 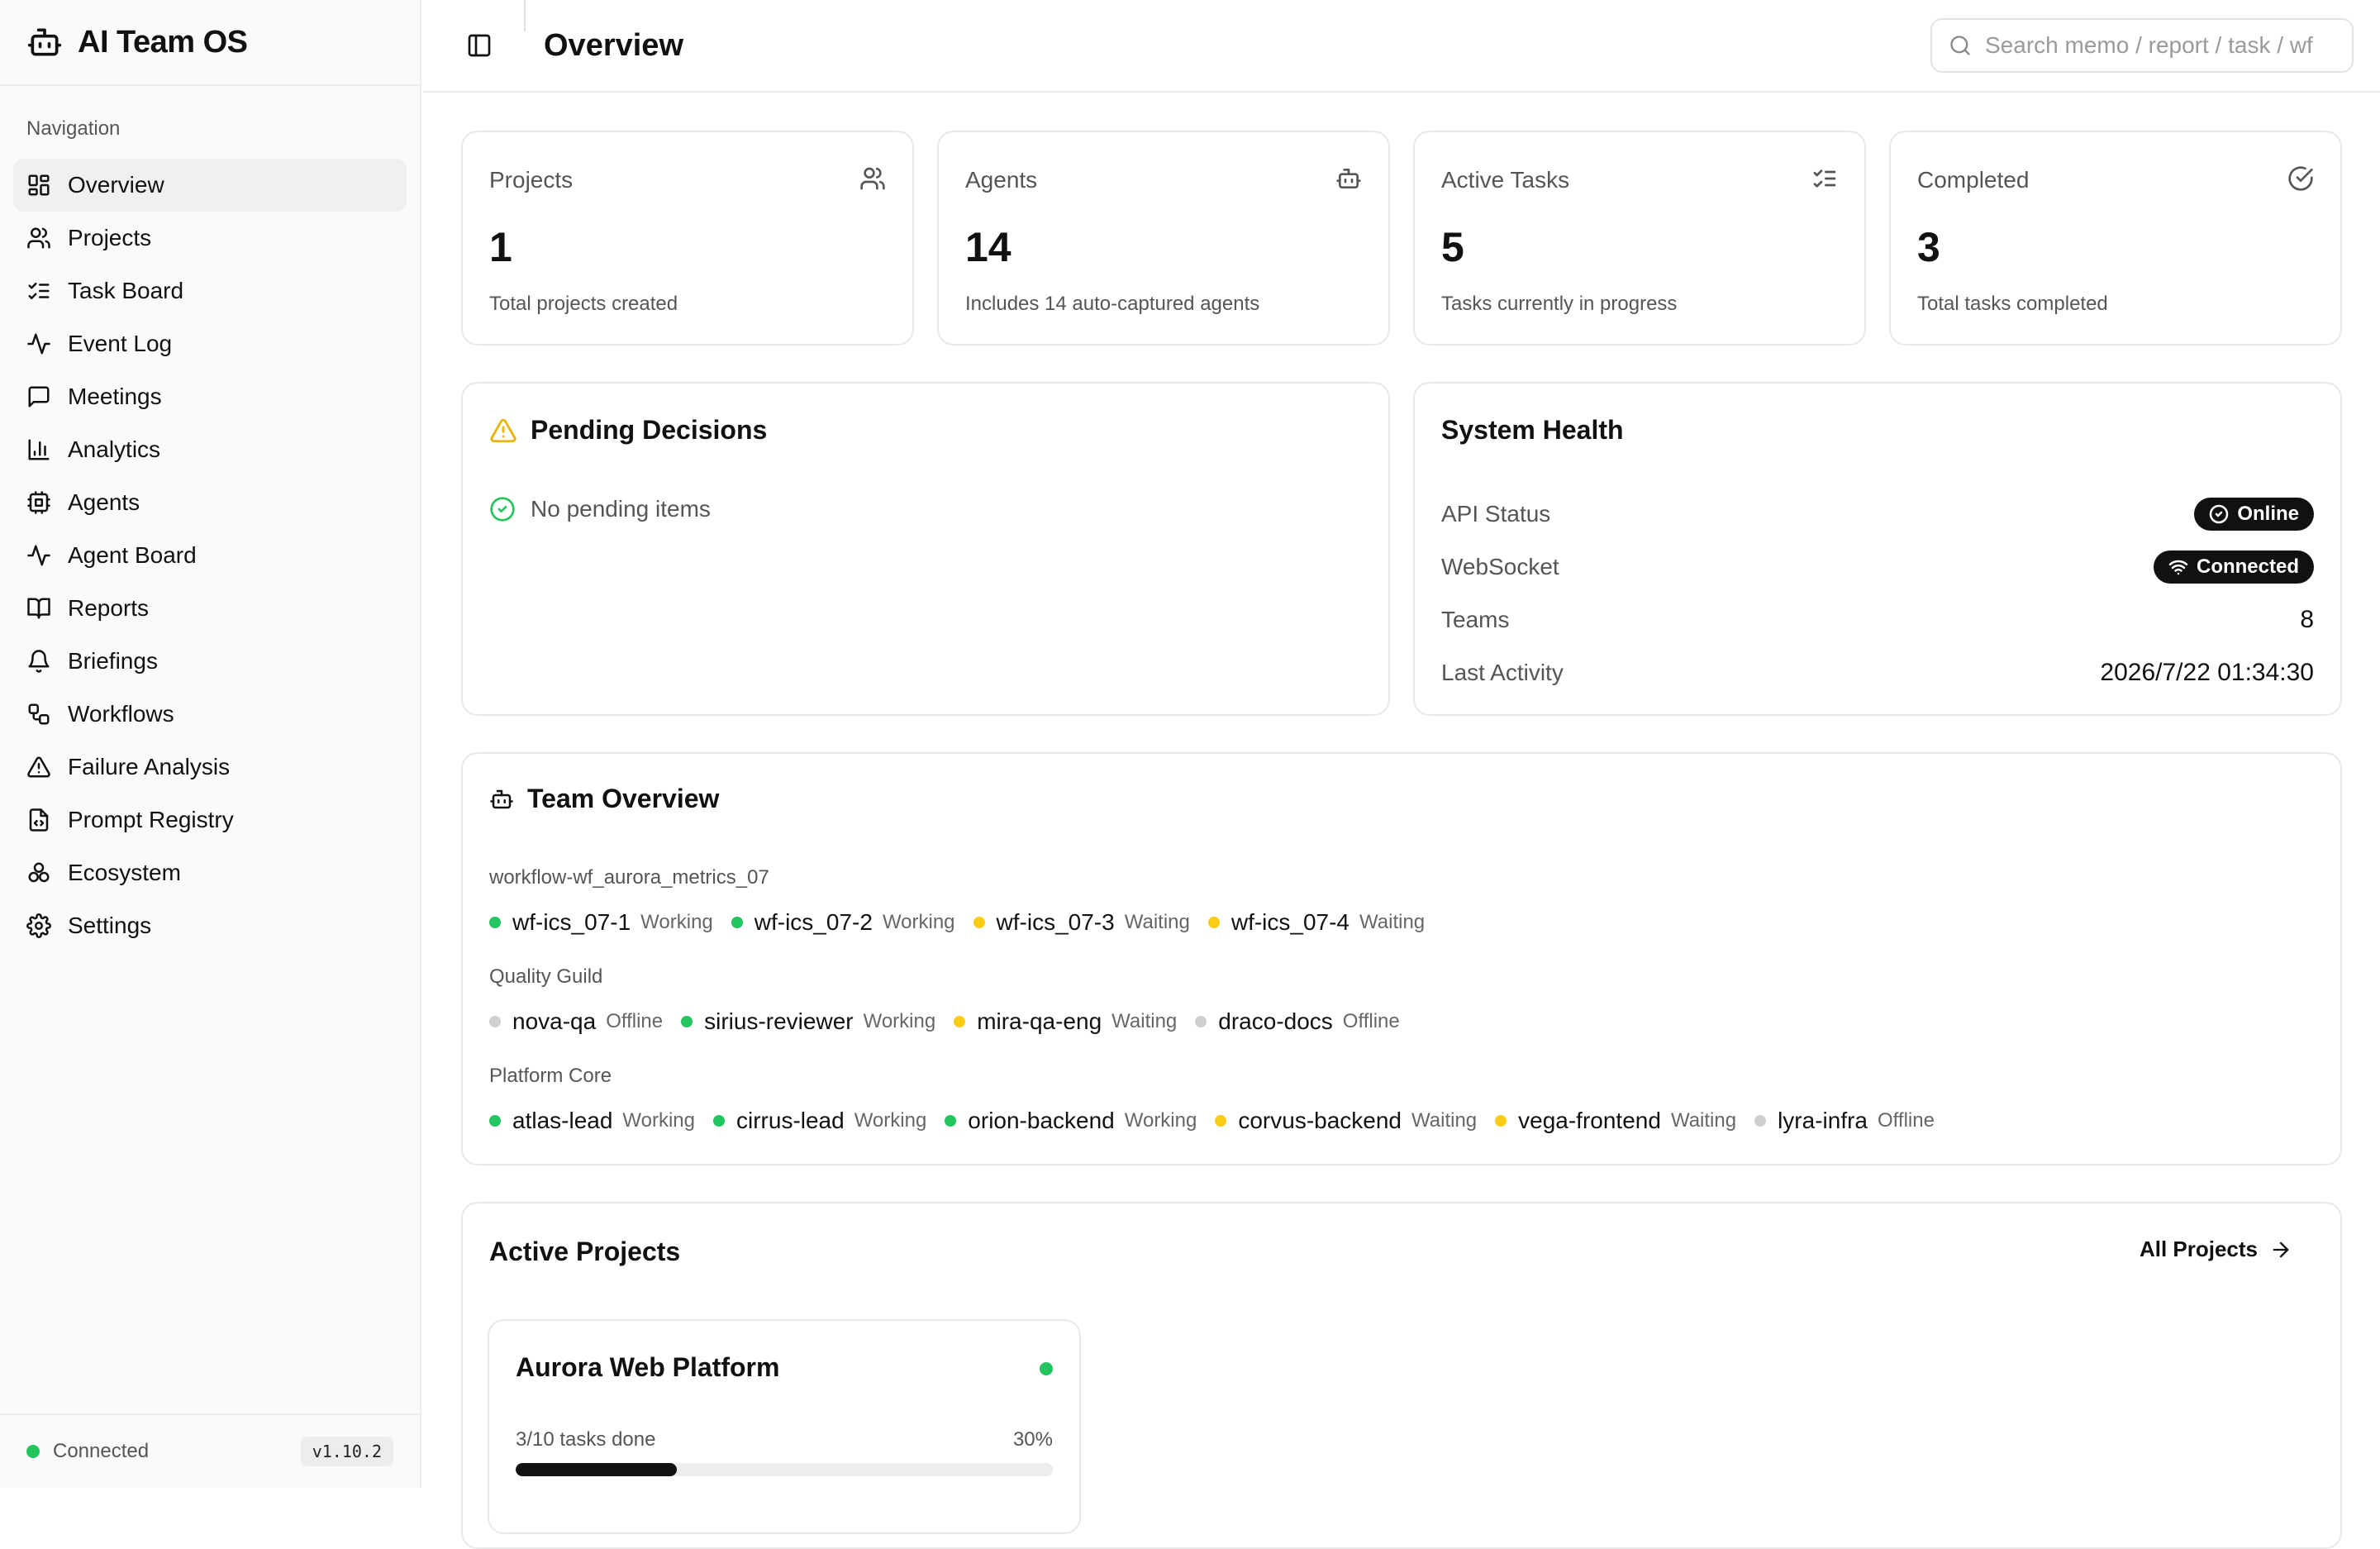 I want to click on agent-name: atlas-lead, so click(x=562, y=1120).